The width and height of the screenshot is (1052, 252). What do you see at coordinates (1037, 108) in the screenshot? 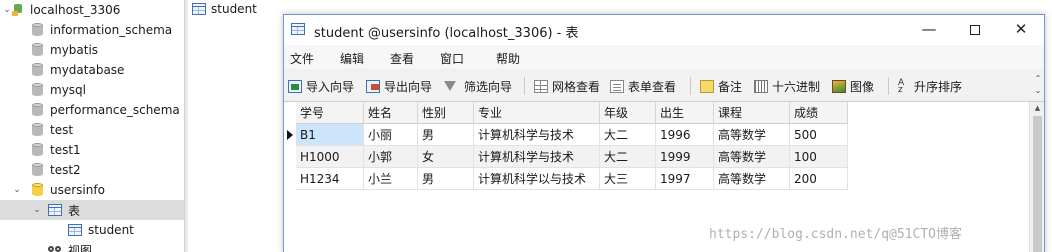
I see `scroll-up-icon: ▲` at bounding box center [1037, 108].